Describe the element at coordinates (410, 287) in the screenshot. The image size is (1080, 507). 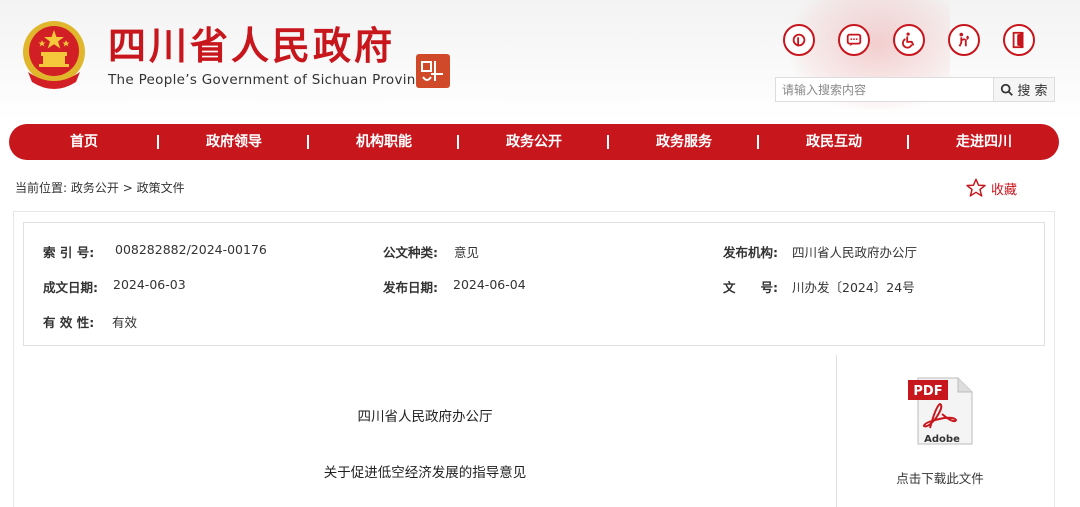
I see `published-label: 发布日期:` at that location.